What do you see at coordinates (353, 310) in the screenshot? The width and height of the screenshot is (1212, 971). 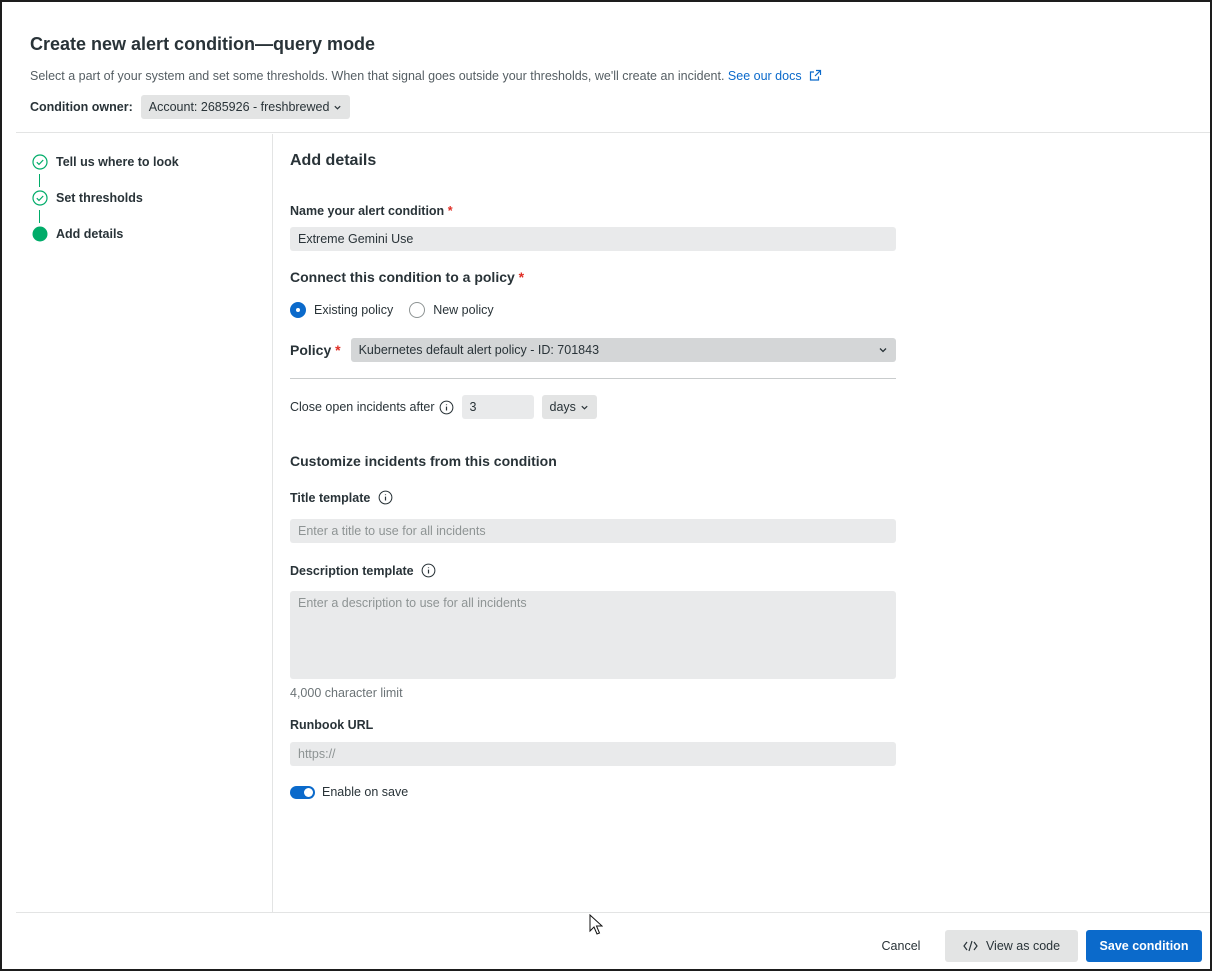 I see `existing-policy-label: Existing policy` at bounding box center [353, 310].